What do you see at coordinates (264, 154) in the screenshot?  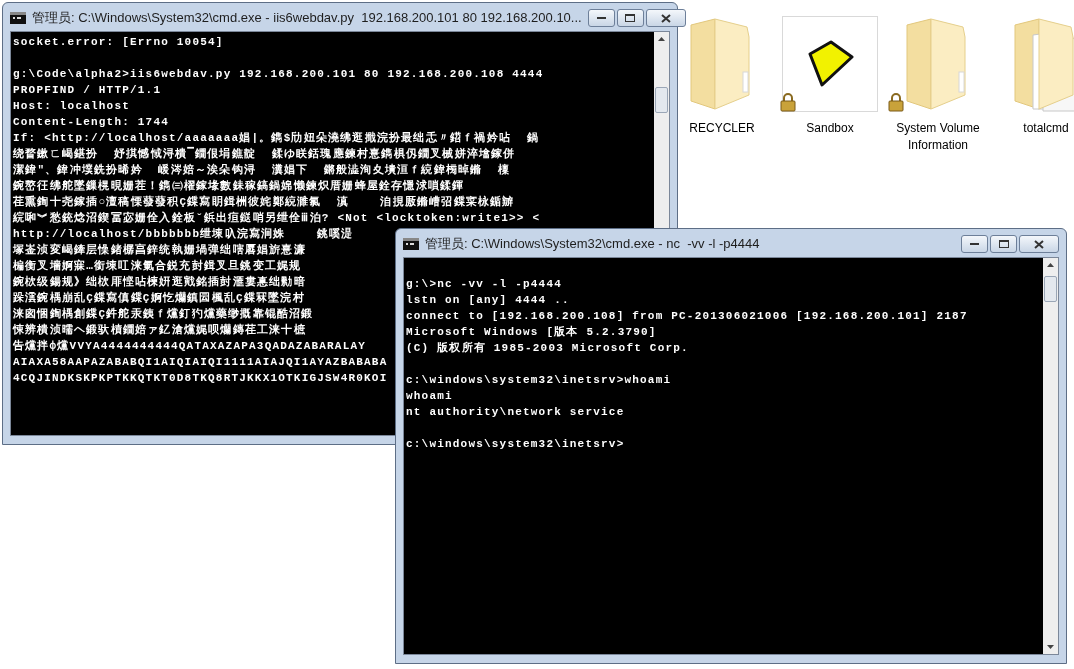 I see `console-line: 绕瞀鏉ㄈ嵑鍖扮 妤掑憾惐浔樻▔鐗佷埍鐎靛 鍒ゆ眹銛瑰應鍊村憙鐫椇仭鐗叉械姘淬墖鎵併` at bounding box center [264, 154].